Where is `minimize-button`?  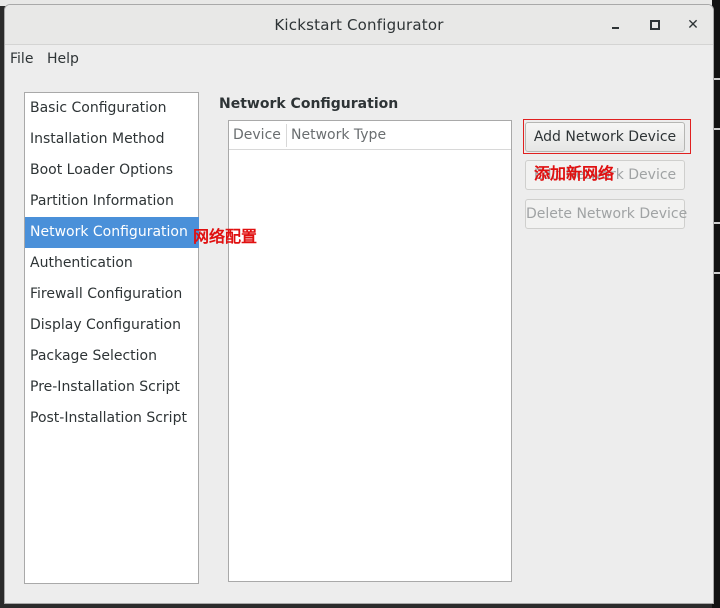 minimize-button is located at coordinates (615, 25).